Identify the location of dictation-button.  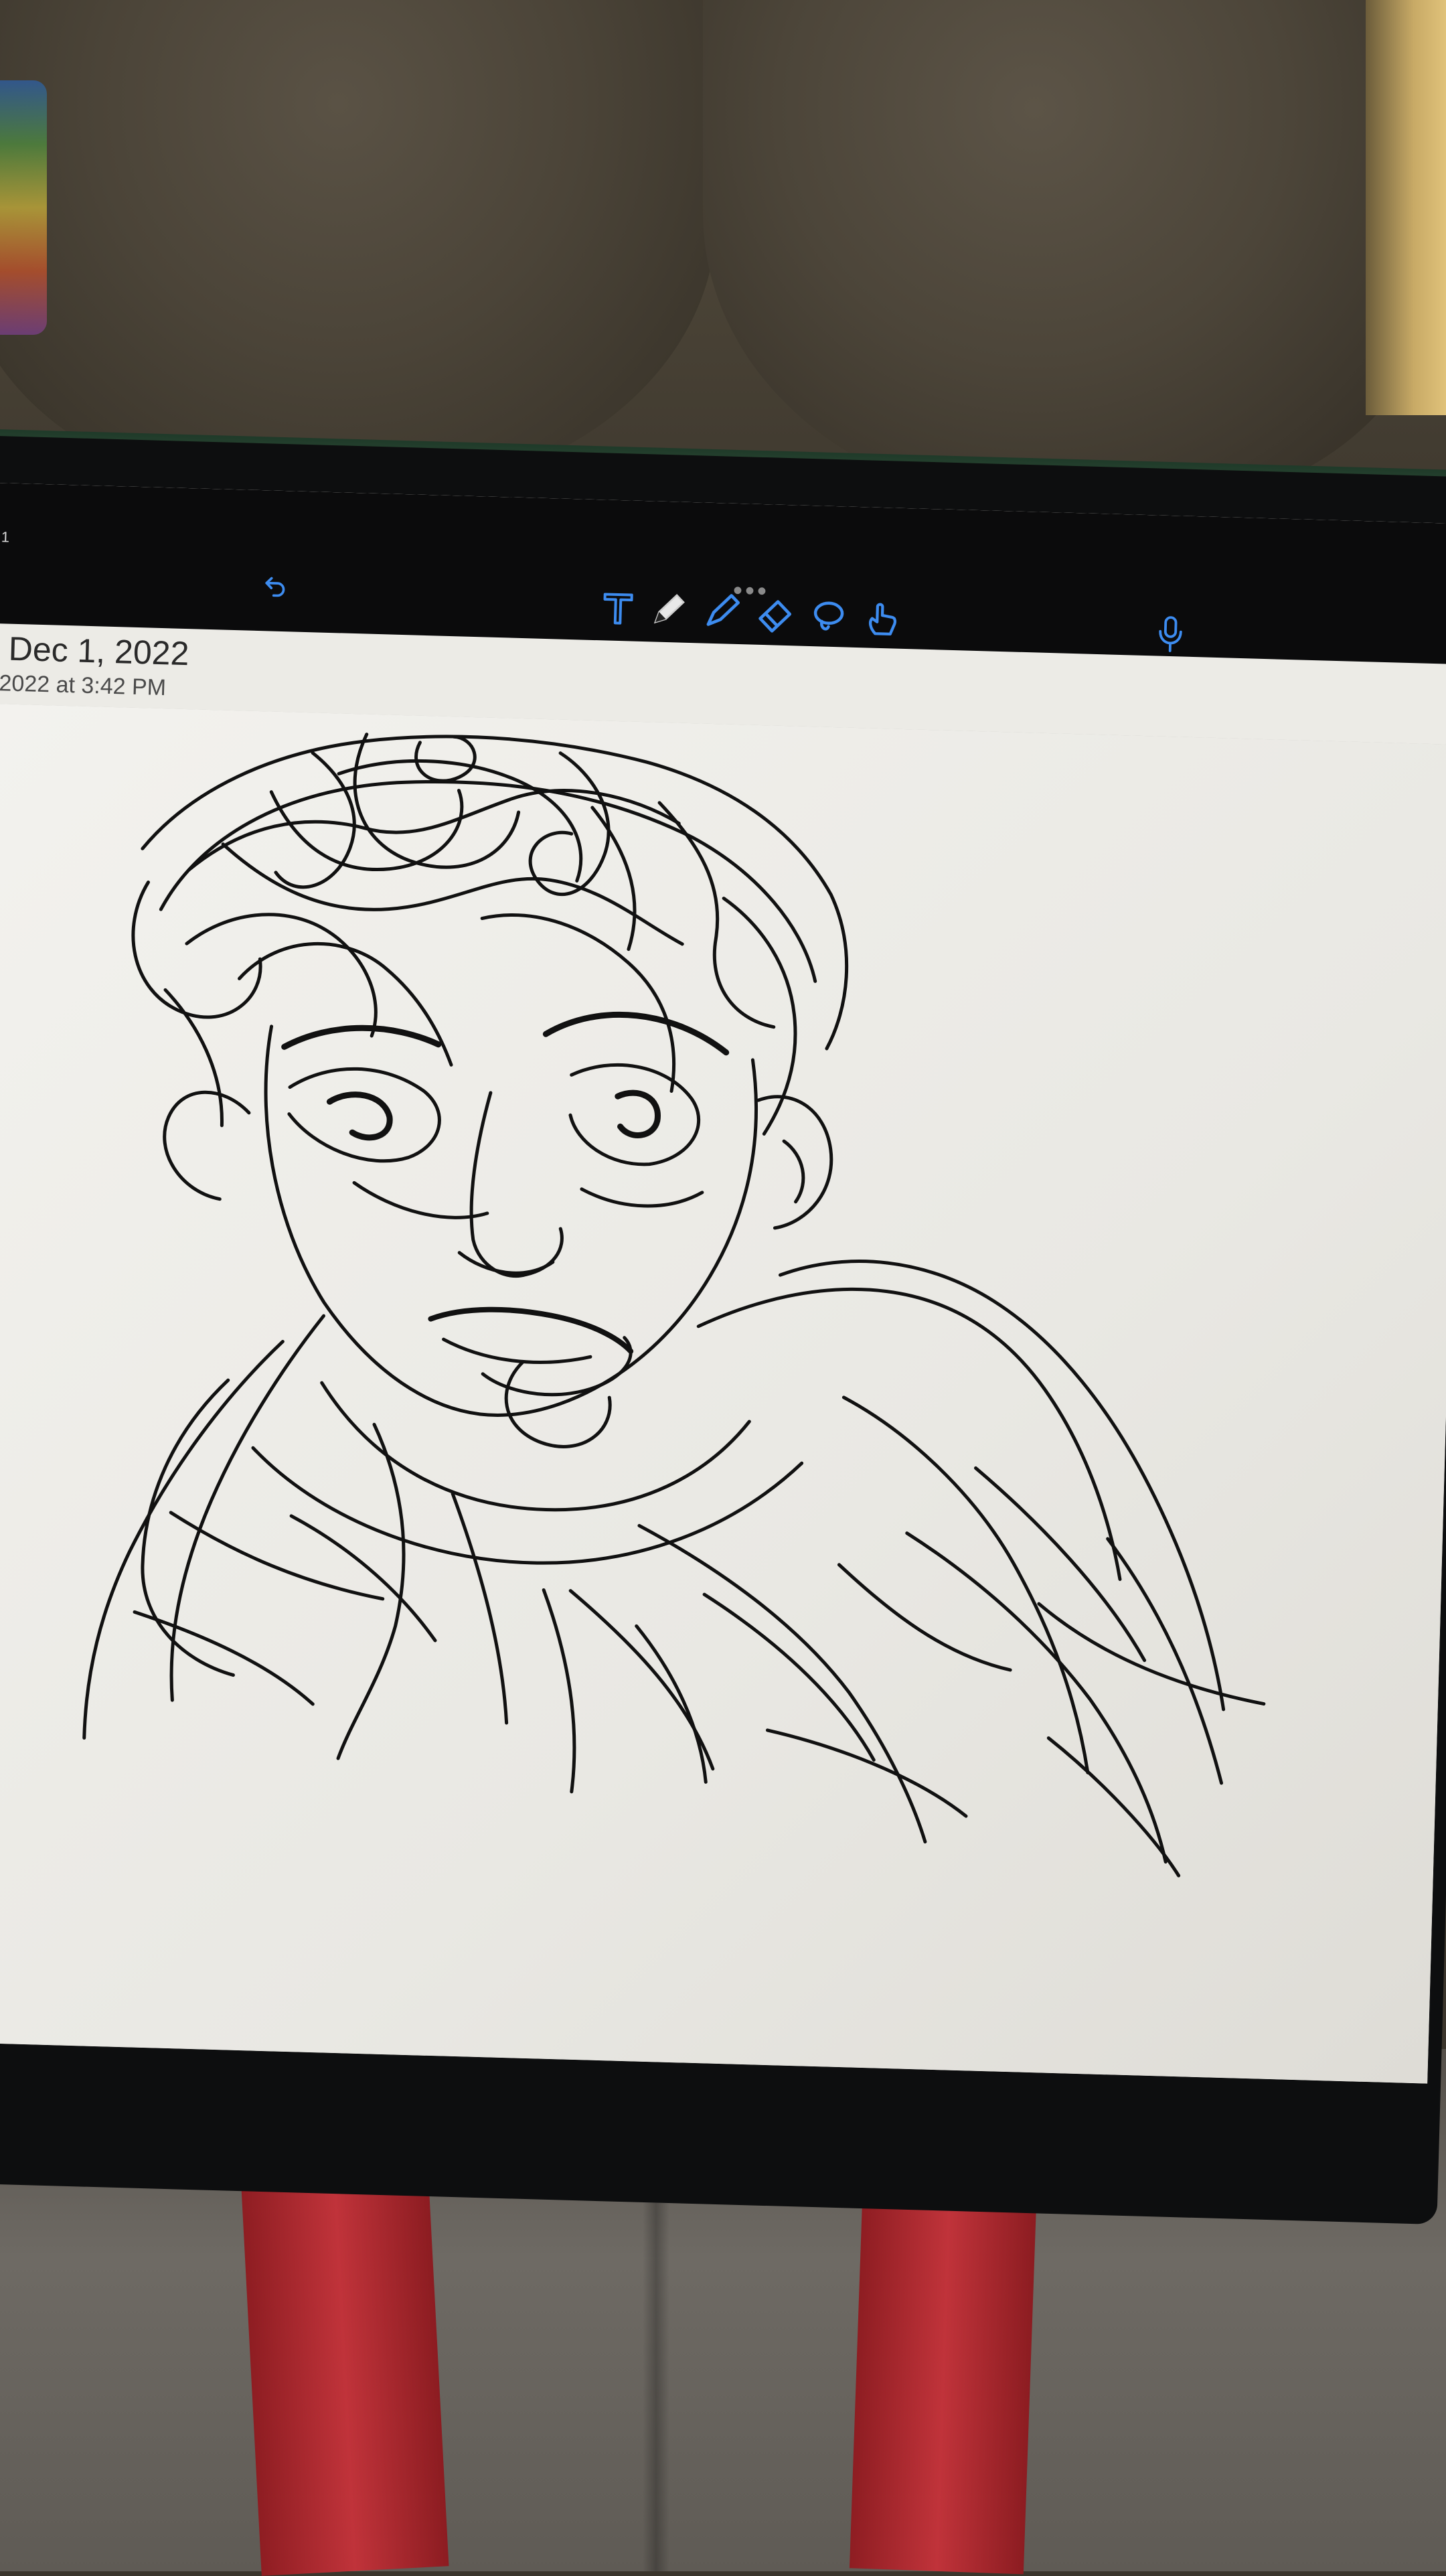
(1171, 634).